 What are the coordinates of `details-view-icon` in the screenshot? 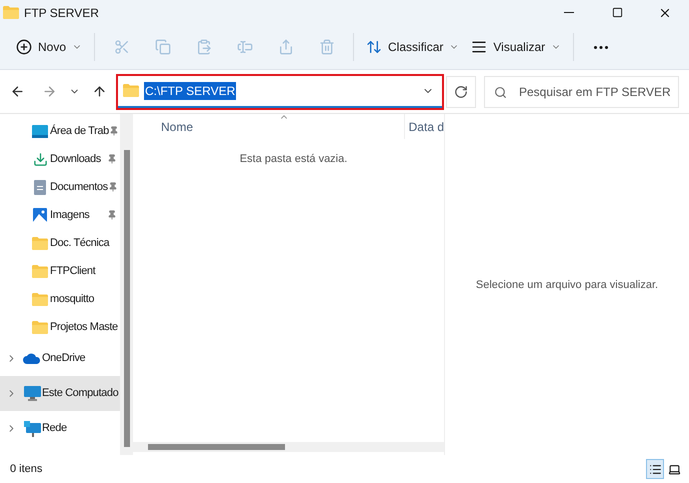 It's located at (655, 469).